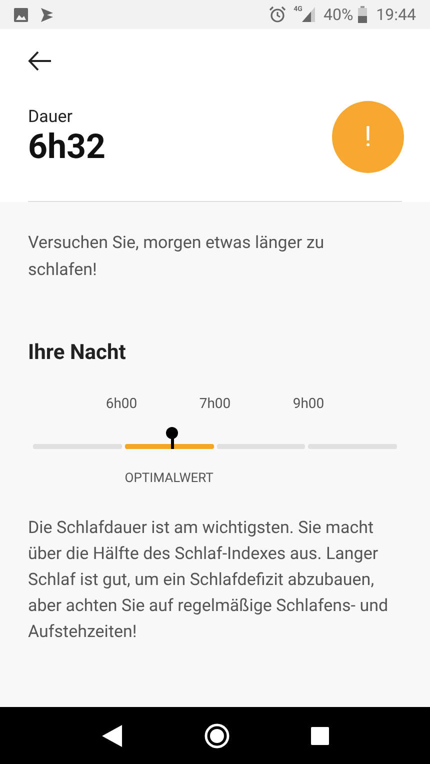 The width and height of the screenshot is (430, 764). What do you see at coordinates (111, 736) in the screenshot?
I see `back-icon` at bounding box center [111, 736].